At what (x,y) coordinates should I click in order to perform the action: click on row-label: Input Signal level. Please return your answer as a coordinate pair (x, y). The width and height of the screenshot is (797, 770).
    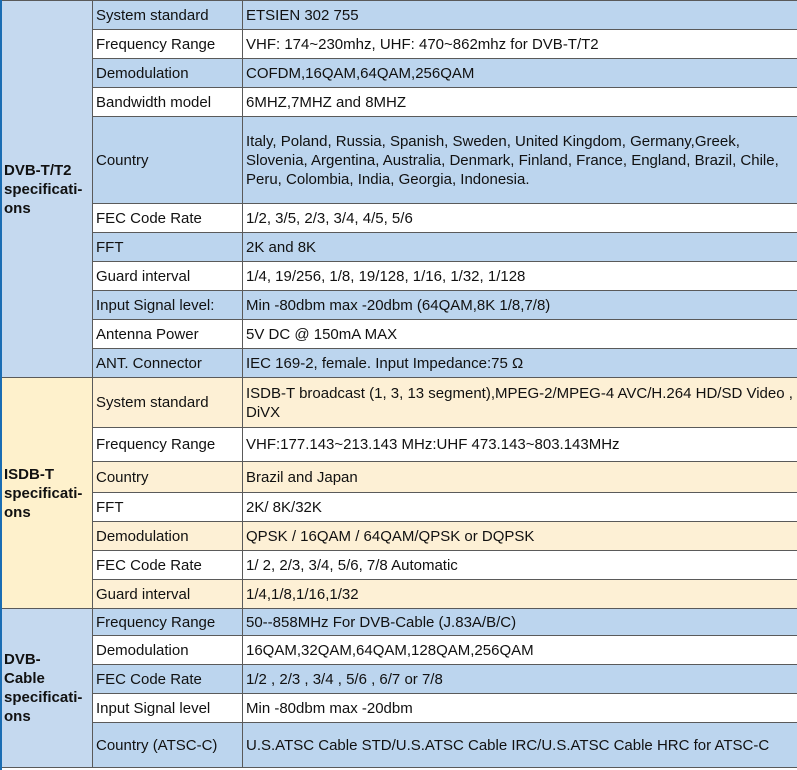
    Looking at the image, I should click on (167, 708).